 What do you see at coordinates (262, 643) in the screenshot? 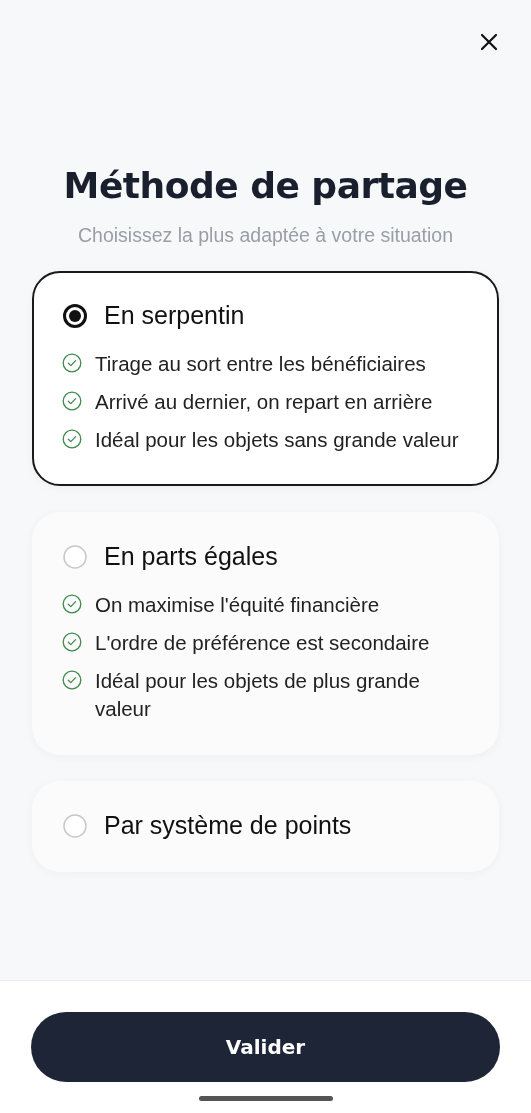
I see `feature-text: L'ordre de préférence est secondaire` at bounding box center [262, 643].